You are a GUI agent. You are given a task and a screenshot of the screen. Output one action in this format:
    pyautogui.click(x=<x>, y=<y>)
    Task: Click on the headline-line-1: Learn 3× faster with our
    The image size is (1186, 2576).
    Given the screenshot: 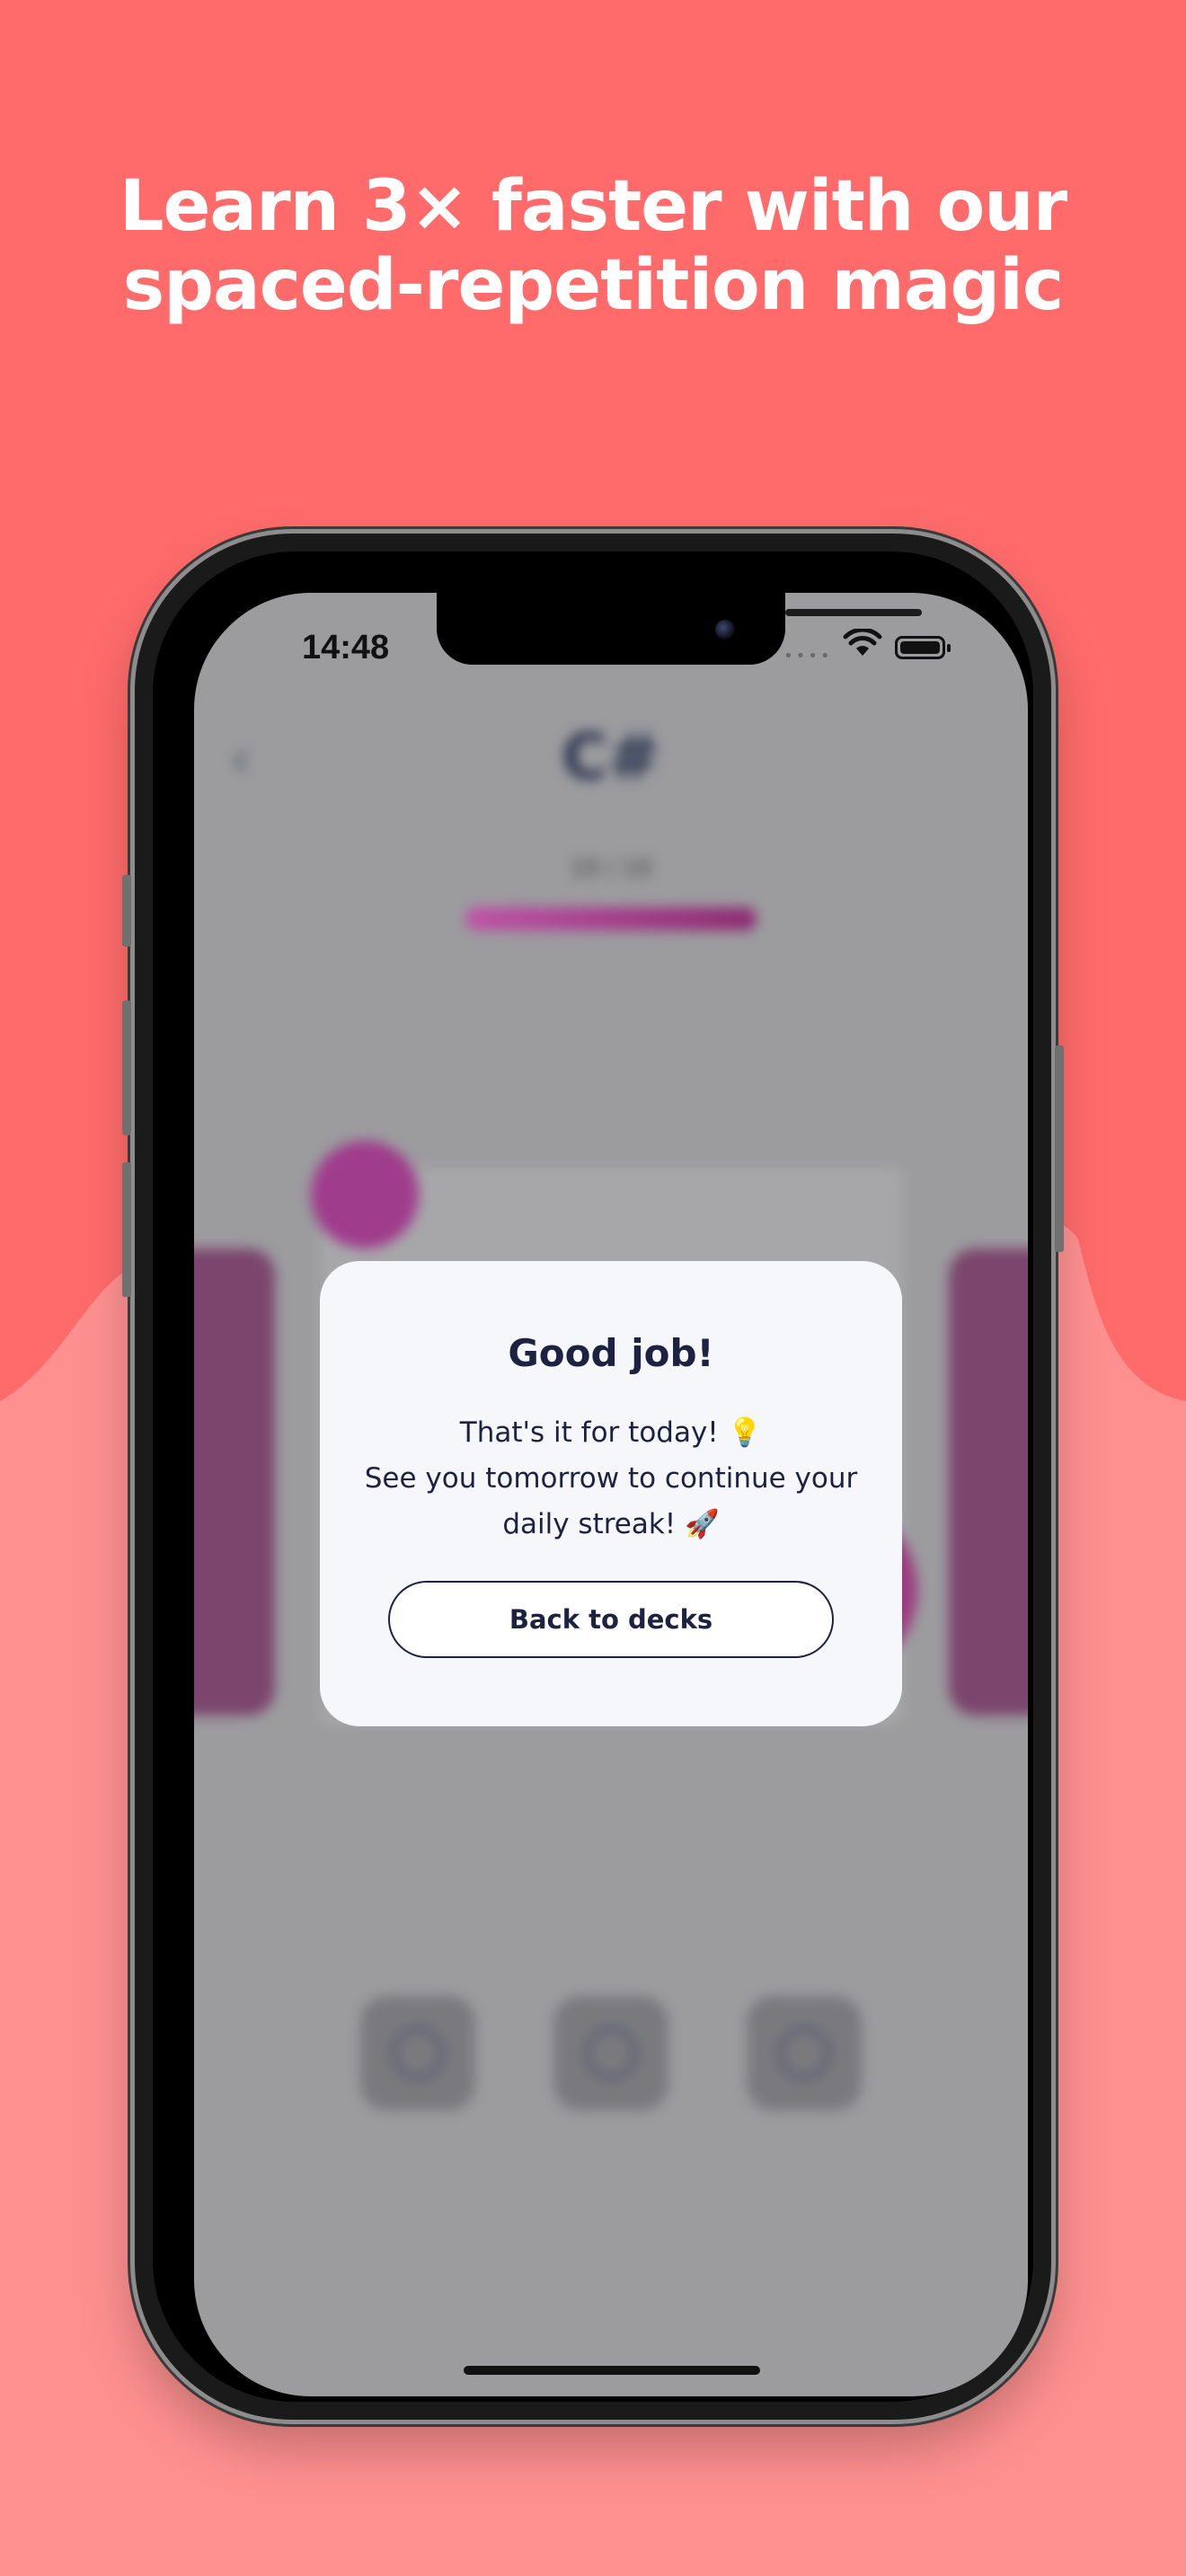 What is the action you would take?
    pyautogui.click(x=593, y=206)
    